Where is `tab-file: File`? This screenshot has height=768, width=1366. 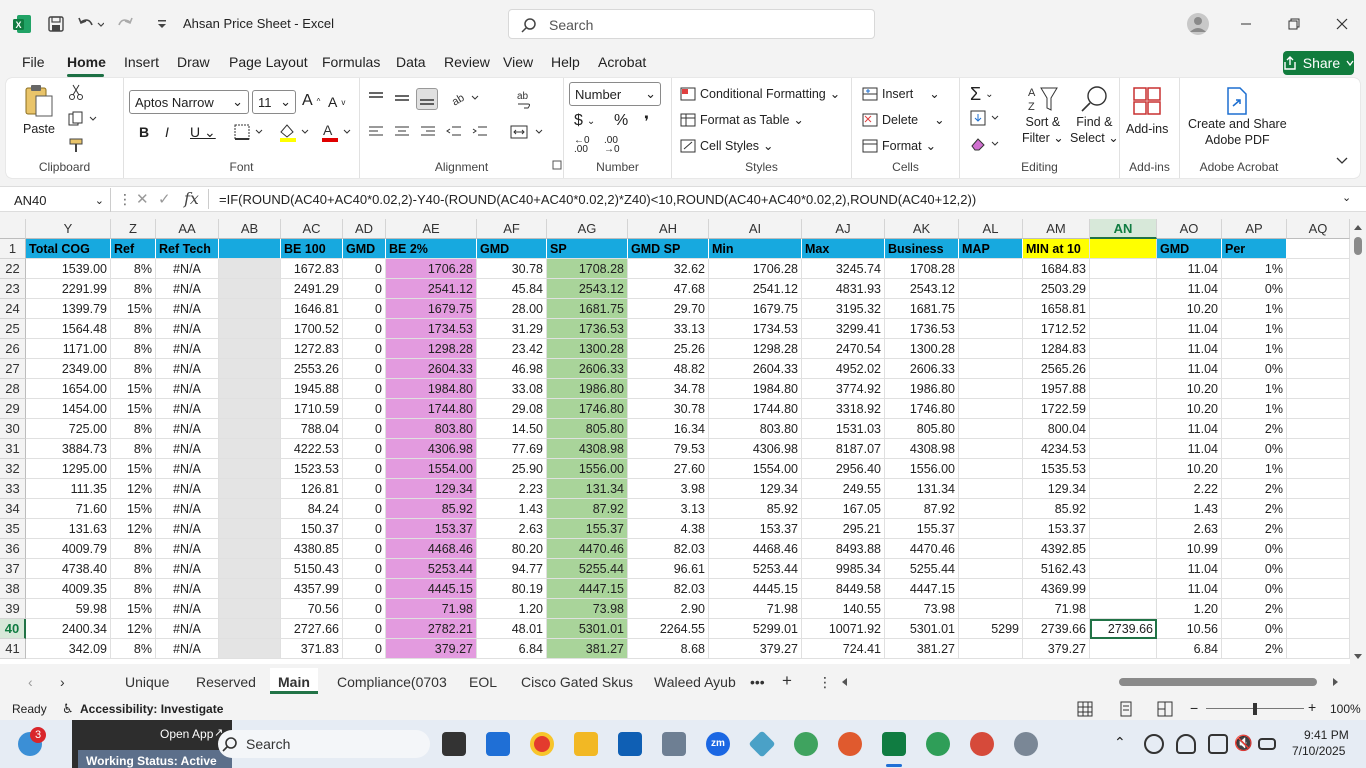 tab-file: File is located at coordinates (33, 62).